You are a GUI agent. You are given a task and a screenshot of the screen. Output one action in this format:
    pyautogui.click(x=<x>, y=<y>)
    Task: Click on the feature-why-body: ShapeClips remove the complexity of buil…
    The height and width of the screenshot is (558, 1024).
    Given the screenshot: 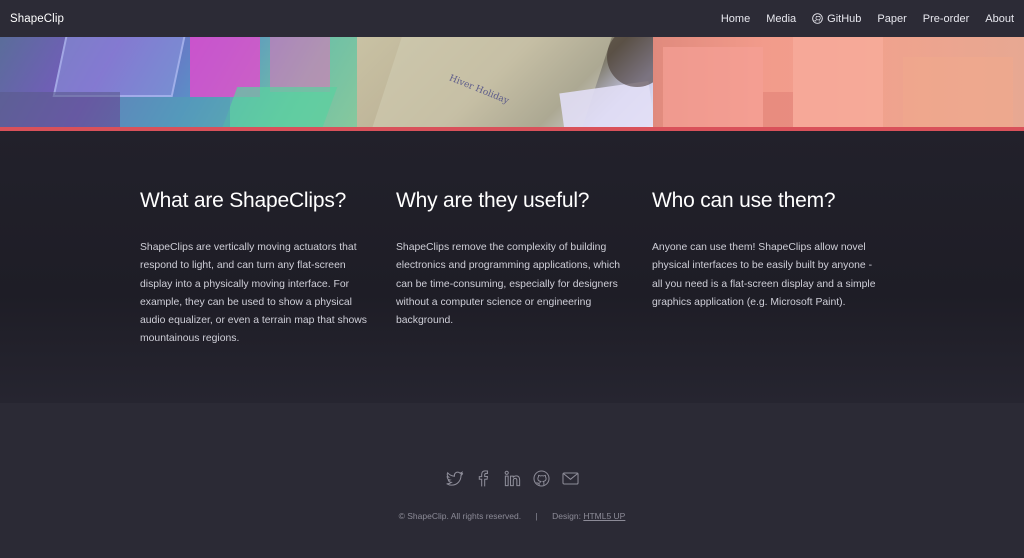 What is the action you would take?
    pyautogui.click(x=508, y=284)
    